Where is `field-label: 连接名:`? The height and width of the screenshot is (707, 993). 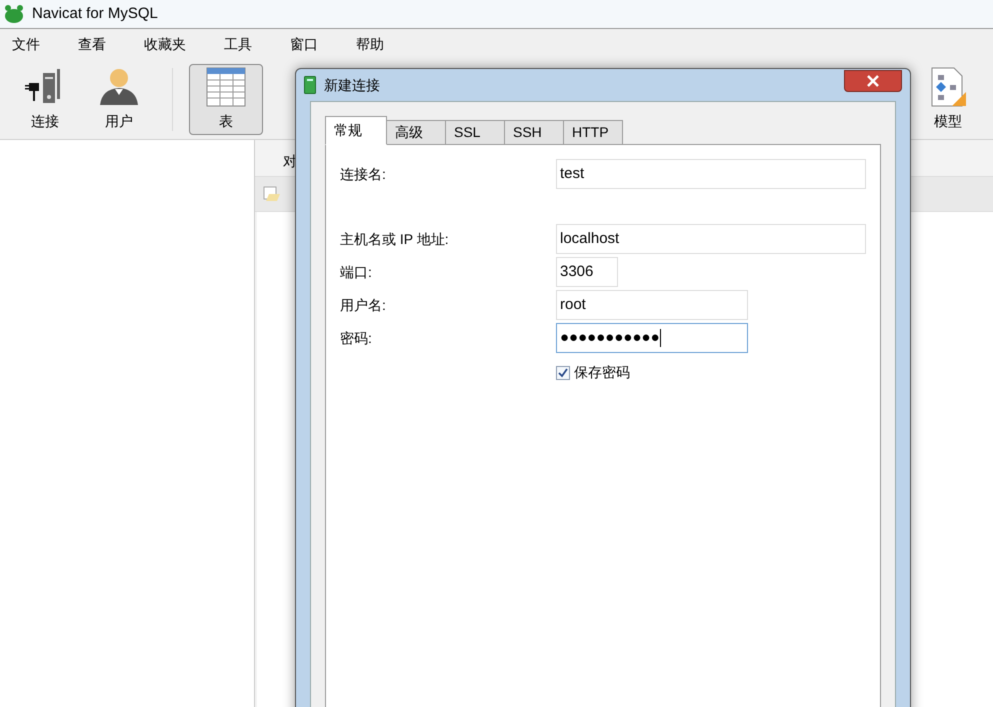 field-label: 连接名: is located at coordinates (363, 174).